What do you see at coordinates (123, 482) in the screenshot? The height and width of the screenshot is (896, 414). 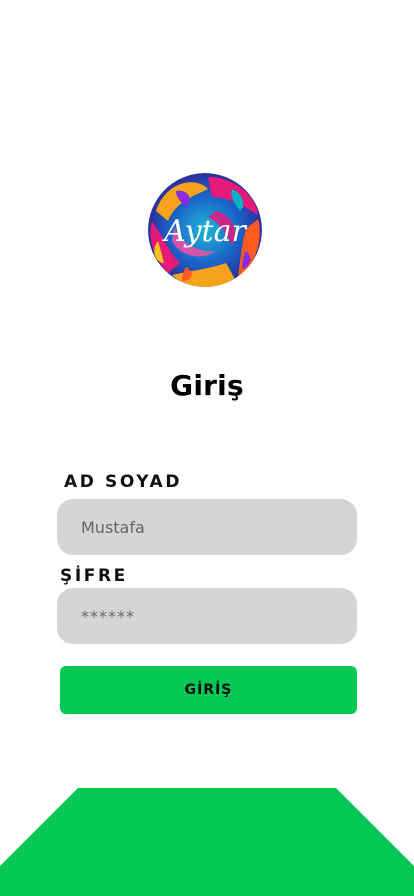 I see `name-field-label: AD SOYAD` at bounding box center [123, 482].